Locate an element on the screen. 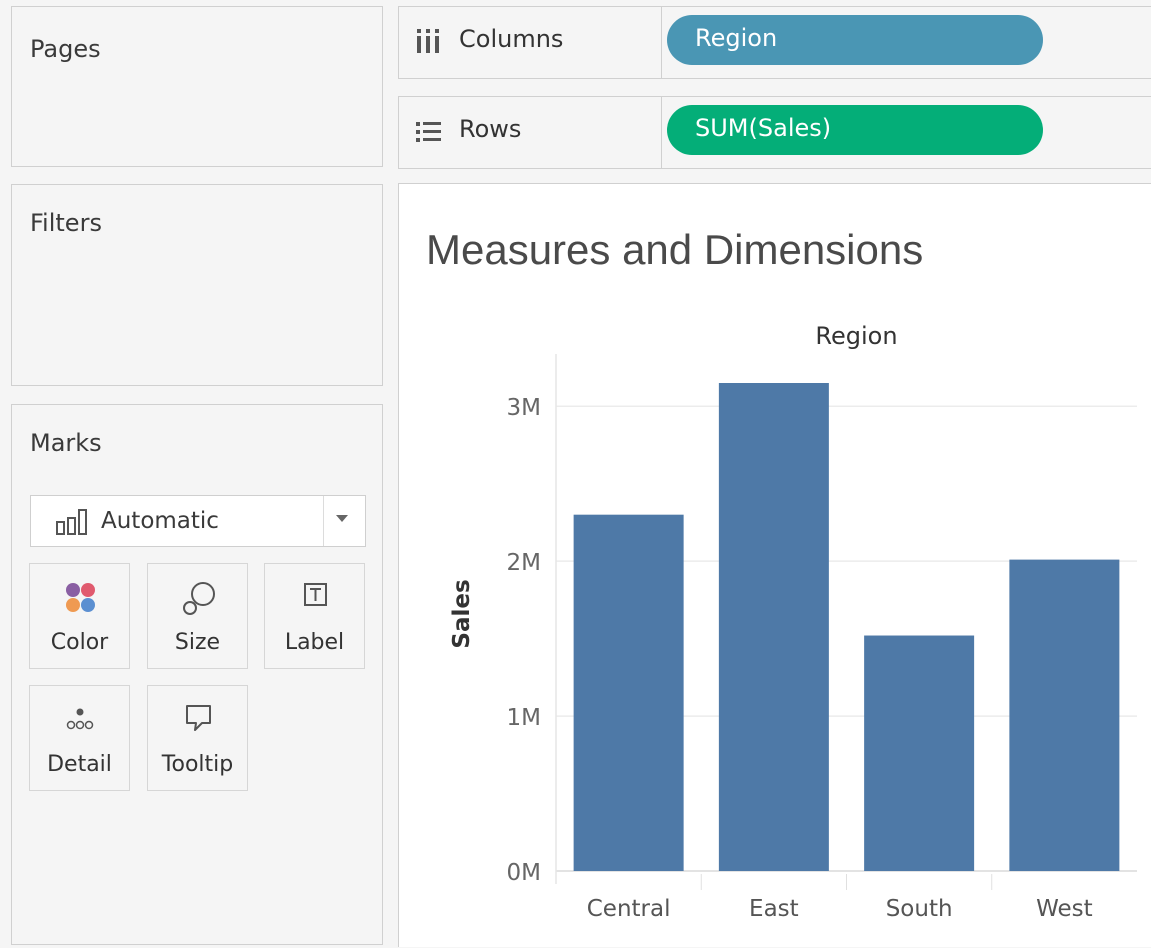  rows-label: Rows is located at coordinates (490, 129).